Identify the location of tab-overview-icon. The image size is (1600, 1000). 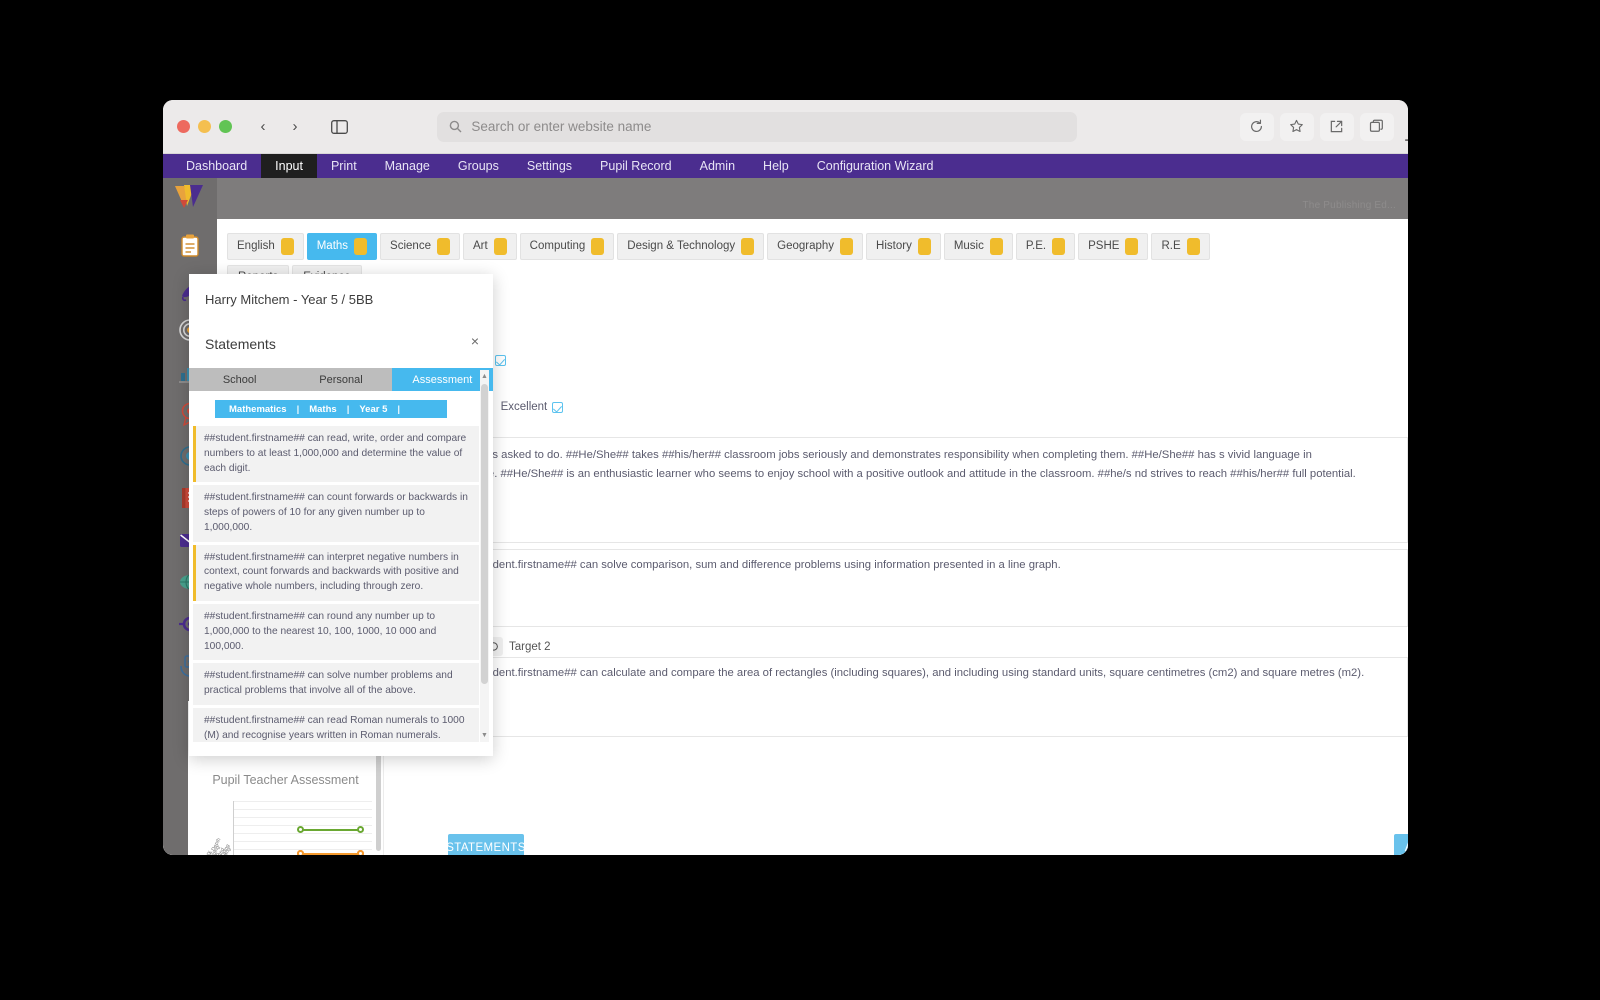
(1376, 126).